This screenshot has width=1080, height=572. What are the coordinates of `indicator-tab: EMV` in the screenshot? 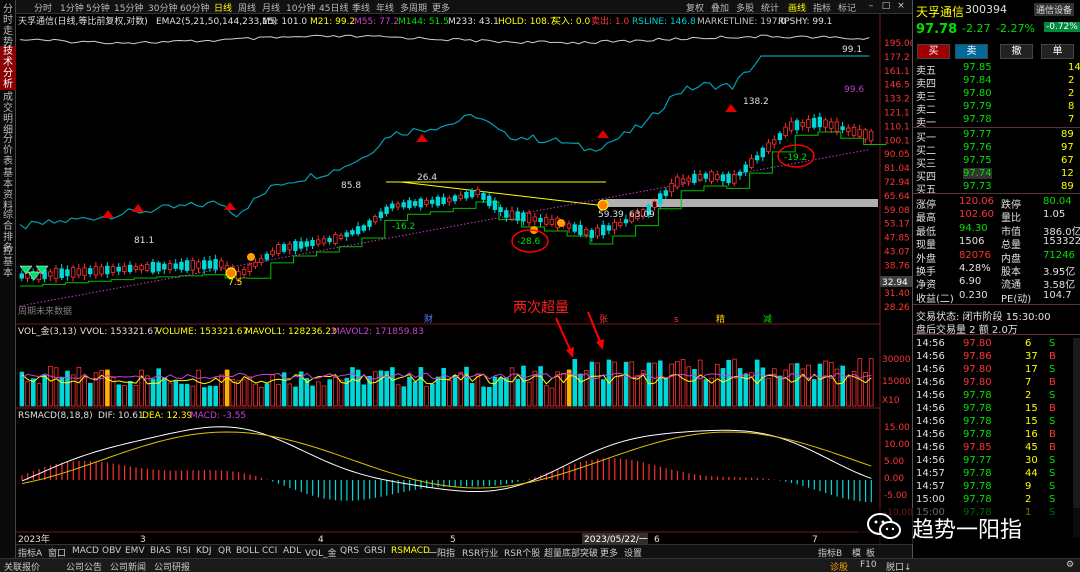 It's located at (135, 551).